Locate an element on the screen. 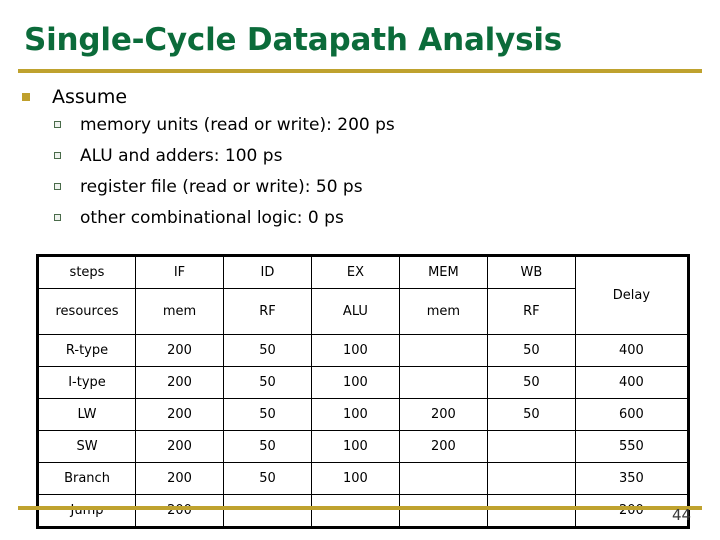  title-divider-rule is located at coordinates (360, 71).